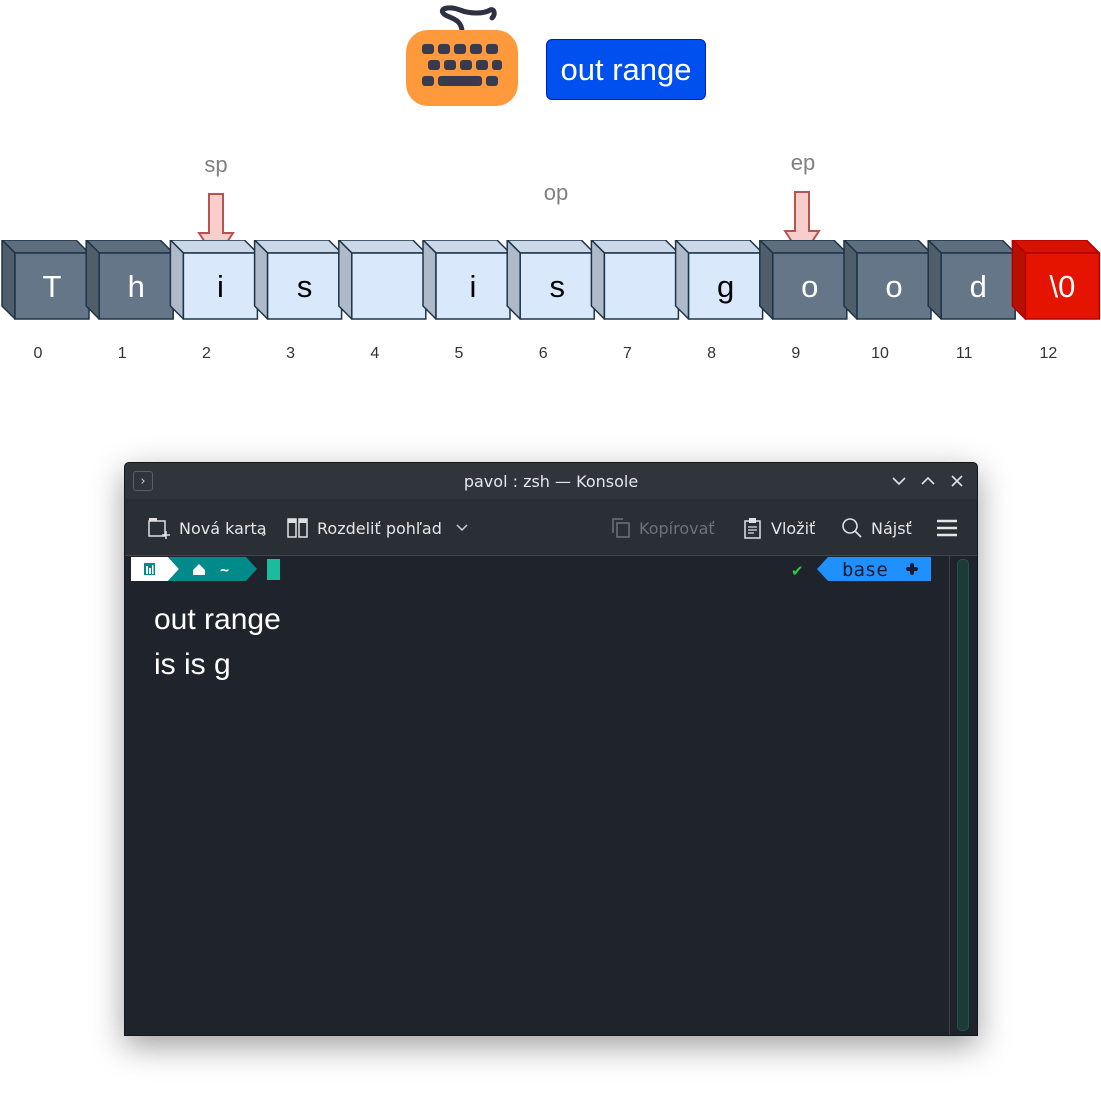  What do you see at coordinates (531, 569) in the screenshot?
I see `prompt-line: ~ ✔ base` at bounding box center [531, 569].